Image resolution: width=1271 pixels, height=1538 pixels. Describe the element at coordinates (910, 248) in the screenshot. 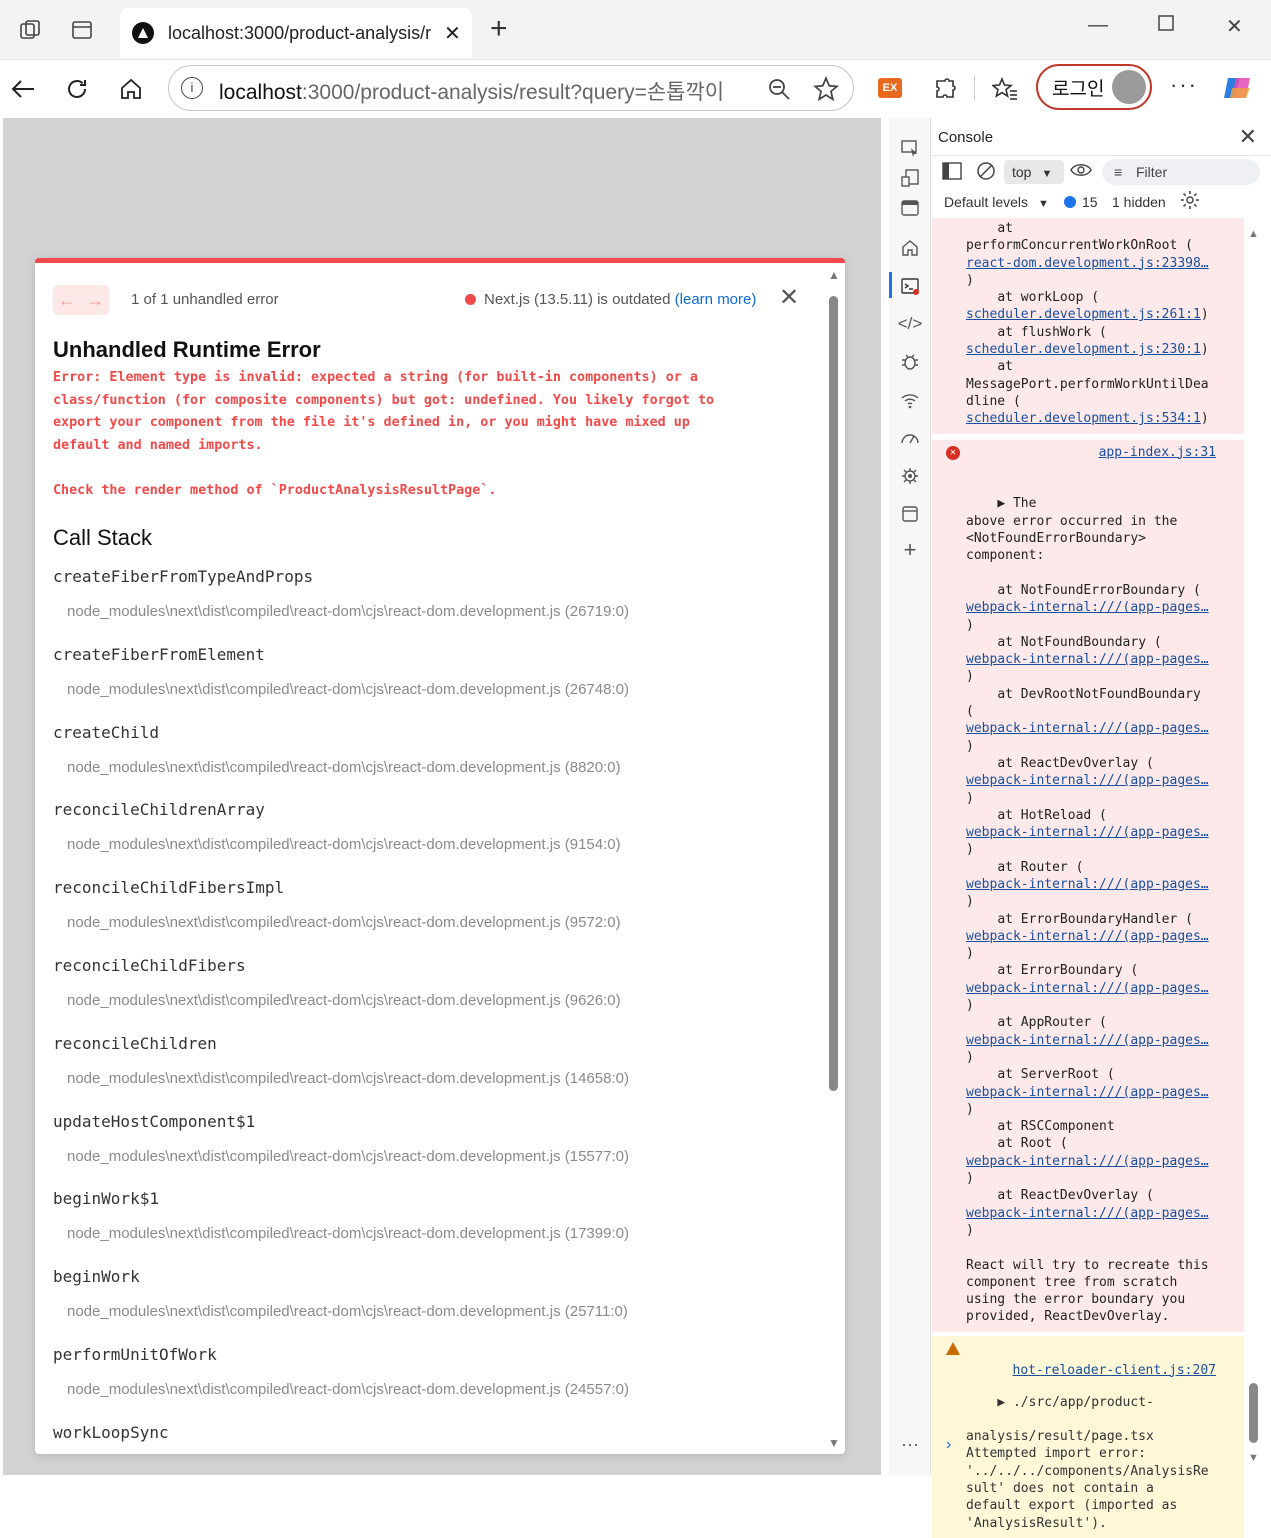

I see `elements-home-icon` at that location.